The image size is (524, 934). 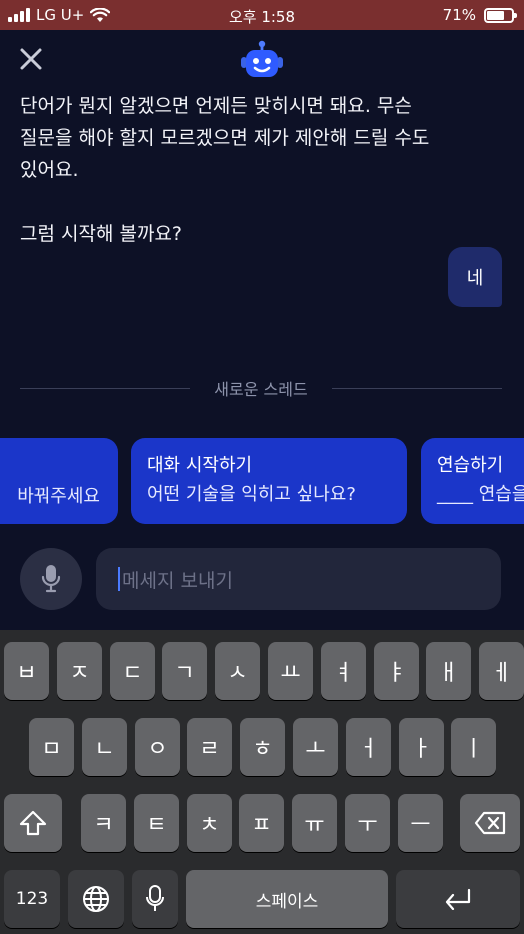 I want to click on key-ㅋ: ㅋ, so click(x=103, y=823).